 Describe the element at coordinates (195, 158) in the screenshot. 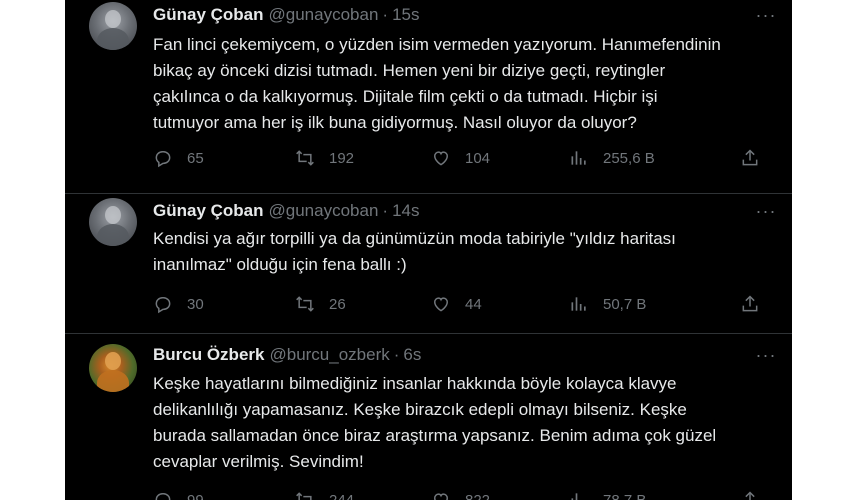

I see `reply-count: 65` at that location.